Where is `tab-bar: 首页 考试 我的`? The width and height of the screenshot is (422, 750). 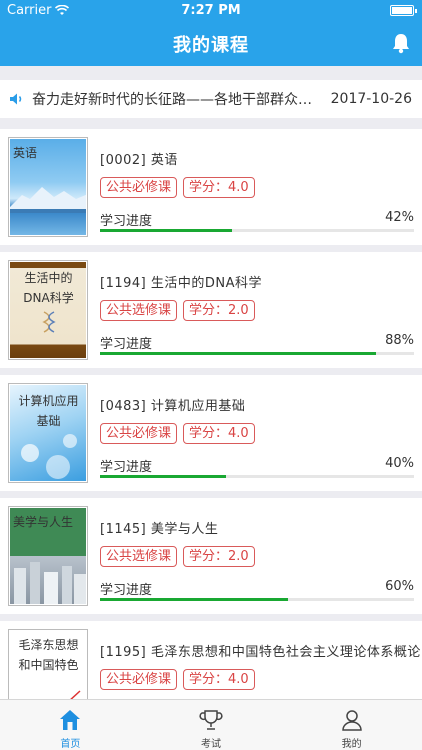 tab-bar: 首页 考试 我的 is located at coordinates (211, 724).